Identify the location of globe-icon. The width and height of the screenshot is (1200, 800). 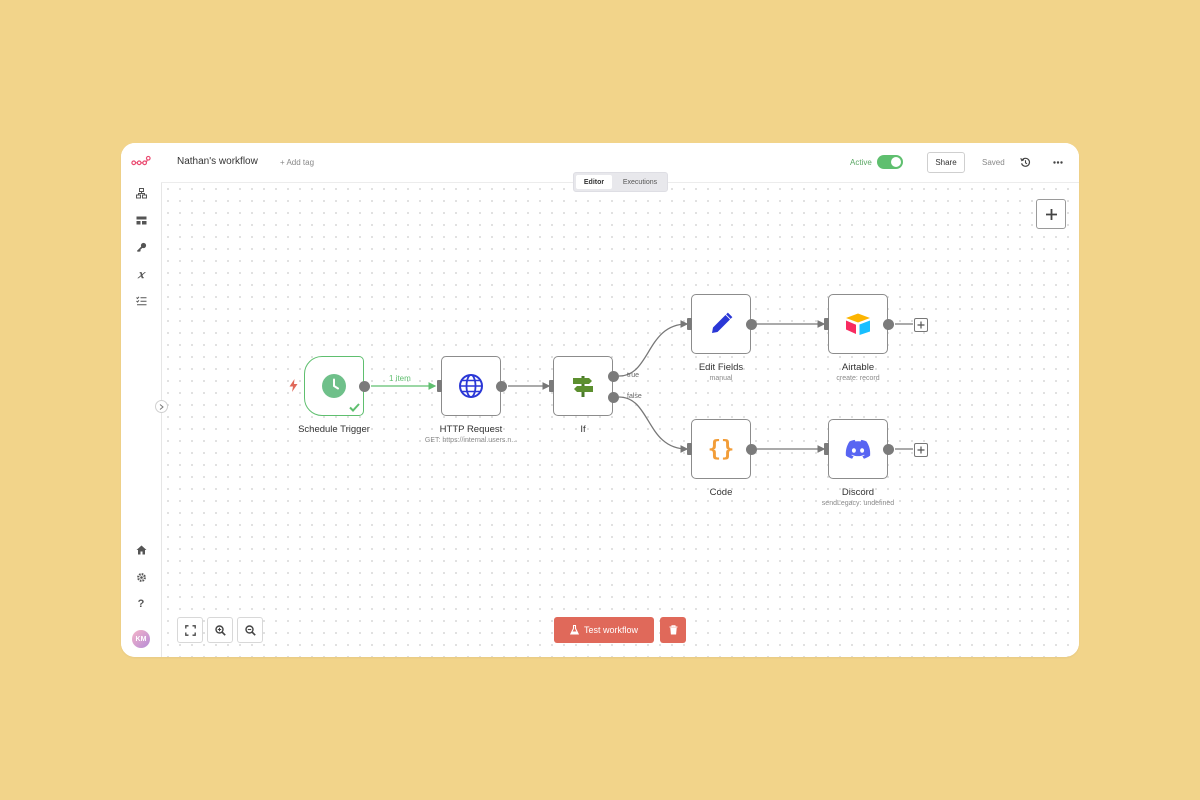
(471, 386).